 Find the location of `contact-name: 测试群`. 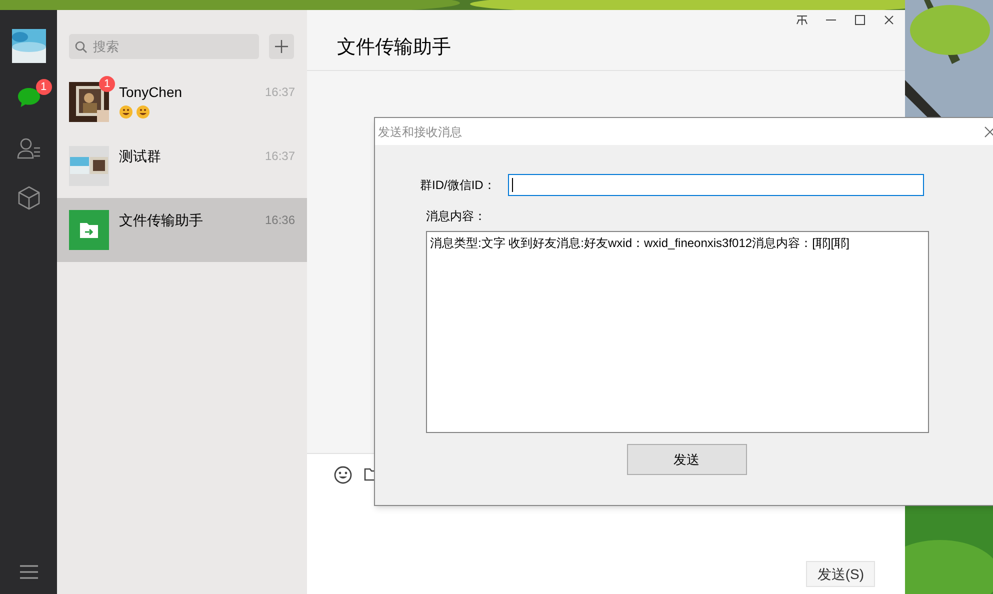

contact-name: 测试群 is located at coordinates (140, 156).